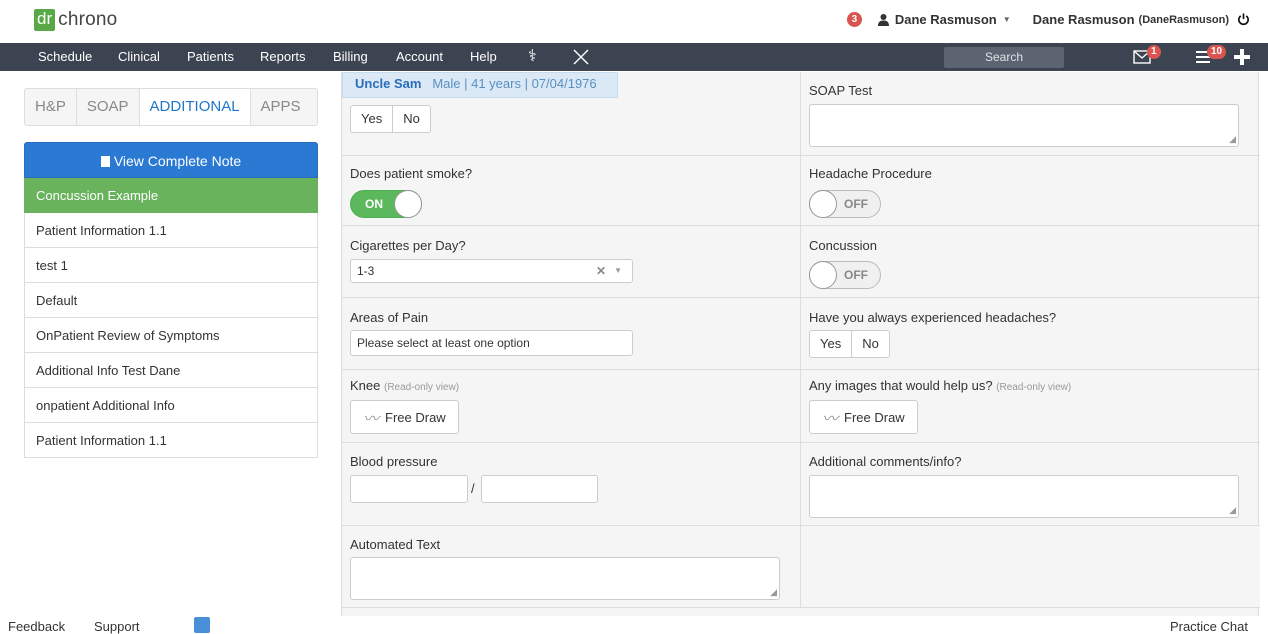  Describe the element at coordinates (581, 57) in the screenshot. I see `crossed-swords-icon` at that location.